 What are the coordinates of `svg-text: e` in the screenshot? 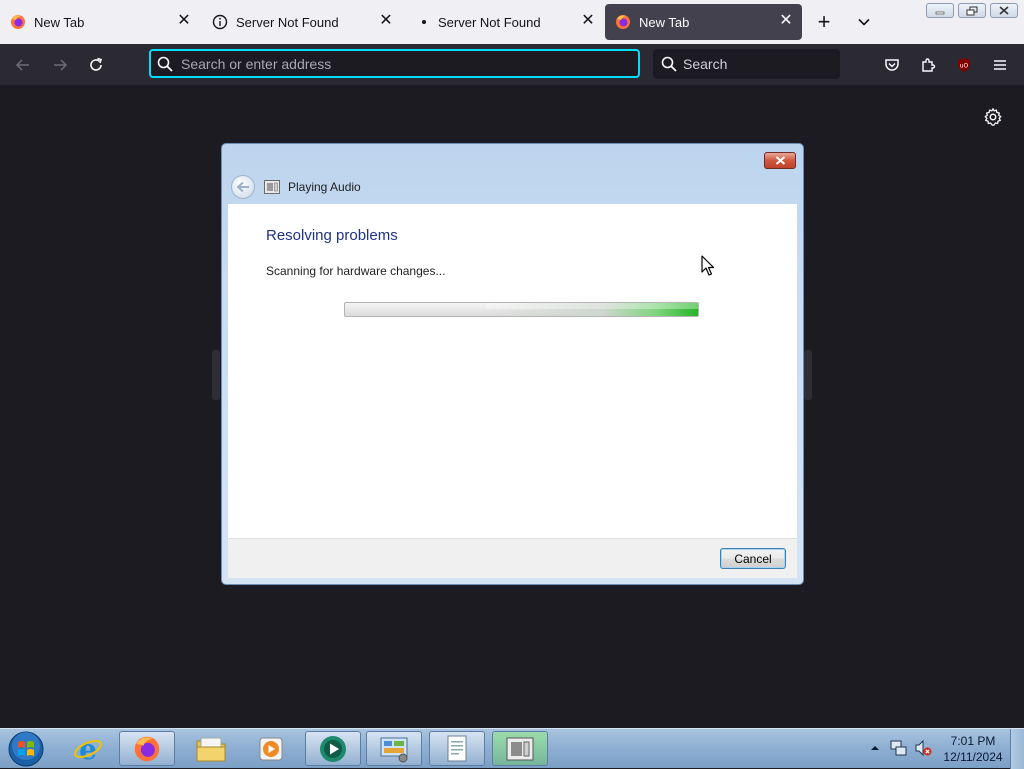 It's located at (88, 749).